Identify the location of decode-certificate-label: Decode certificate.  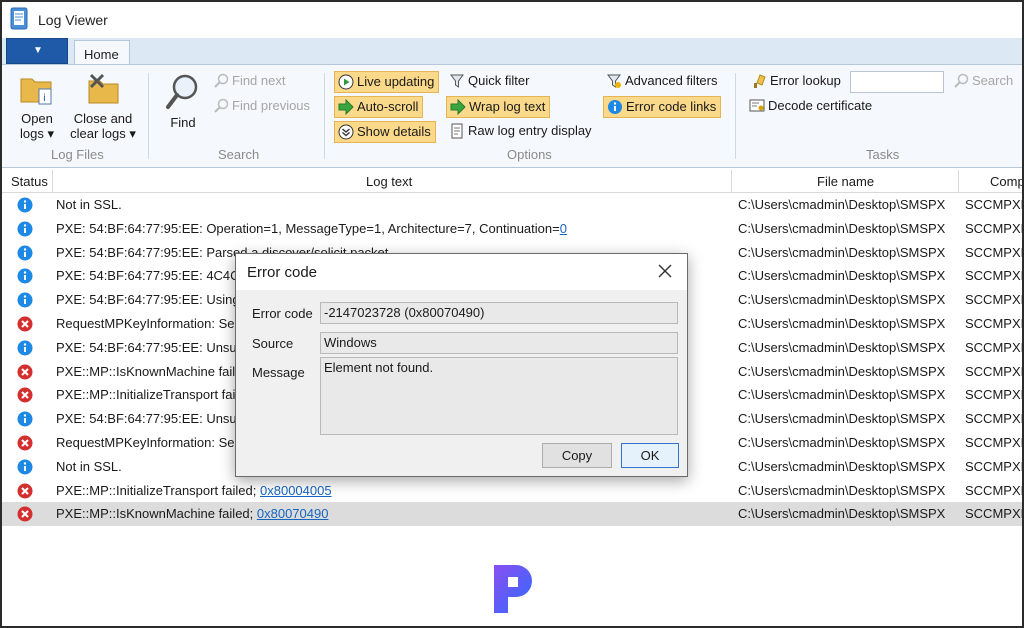
(820, 105).